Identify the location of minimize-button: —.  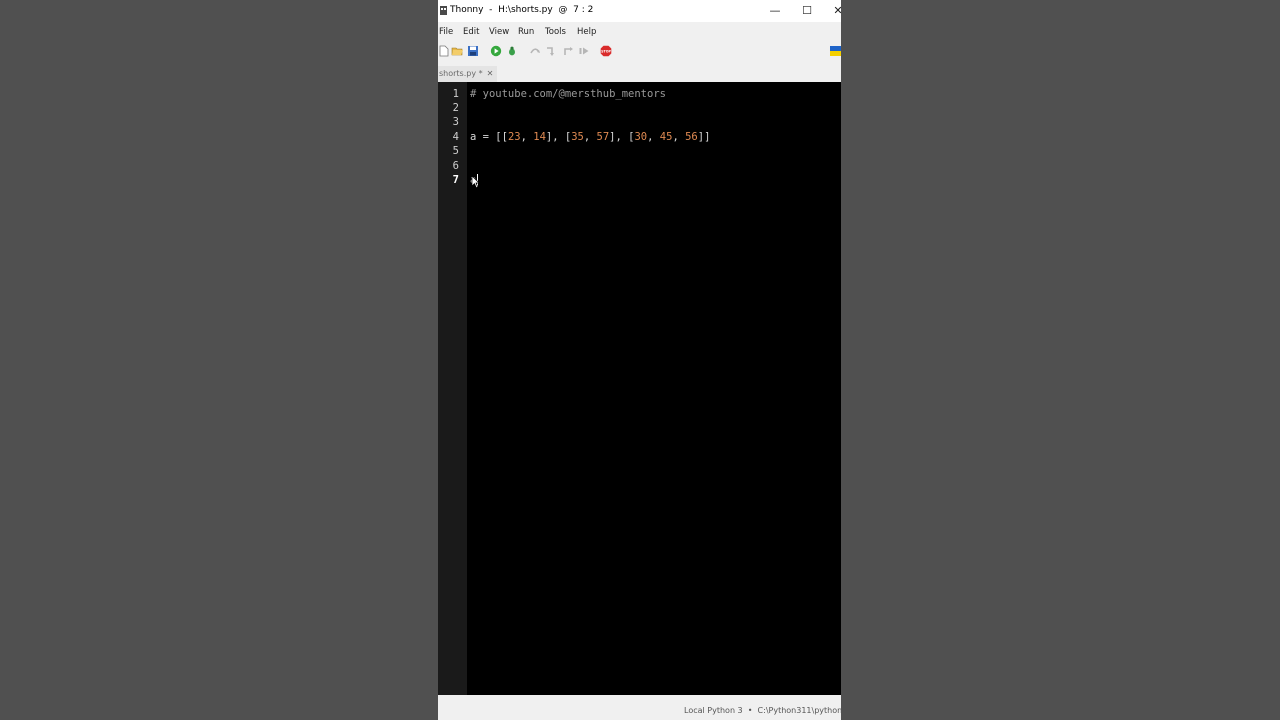
(775, 11).